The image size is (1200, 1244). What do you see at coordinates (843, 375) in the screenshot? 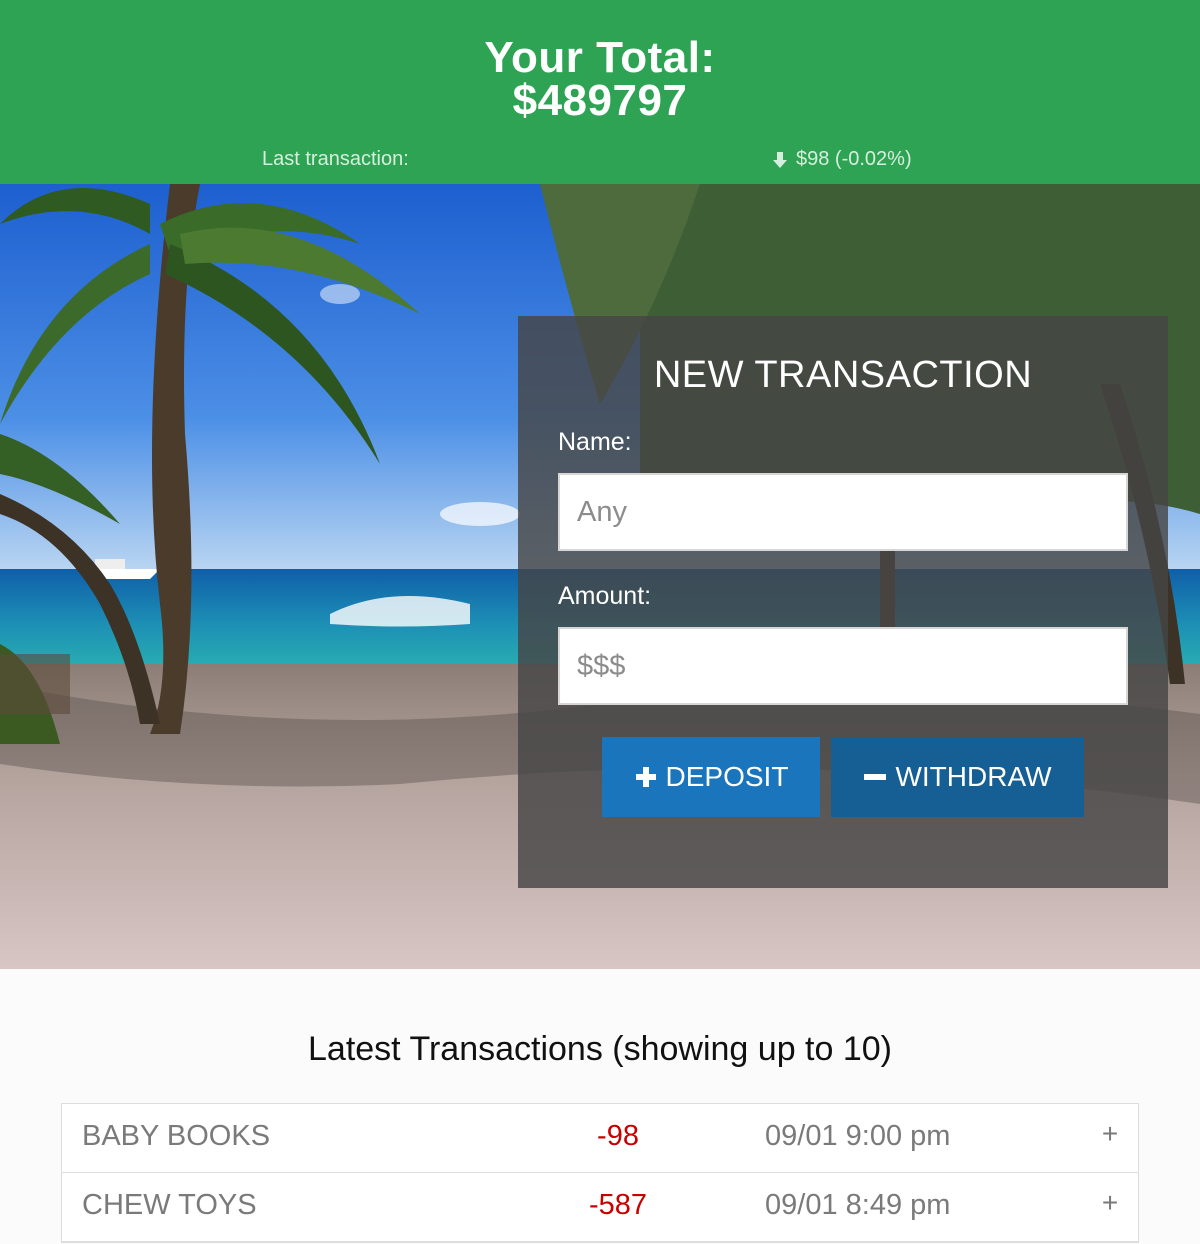
I see `new-transaction-title: NEW TRANSACTION` at bounding box center [843, 375].